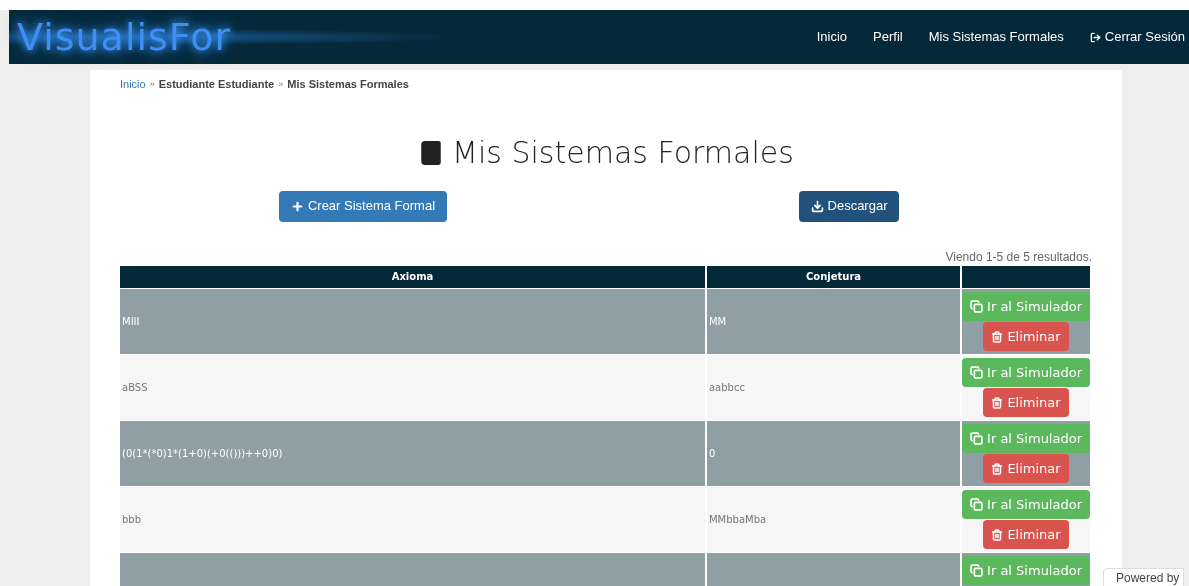 The height and width of the screenshot is (586, 1189). Describe the element at coordinates (996, 37) in the screenshot. I see `nav-link: Mis Sistemas Formales` at that location.